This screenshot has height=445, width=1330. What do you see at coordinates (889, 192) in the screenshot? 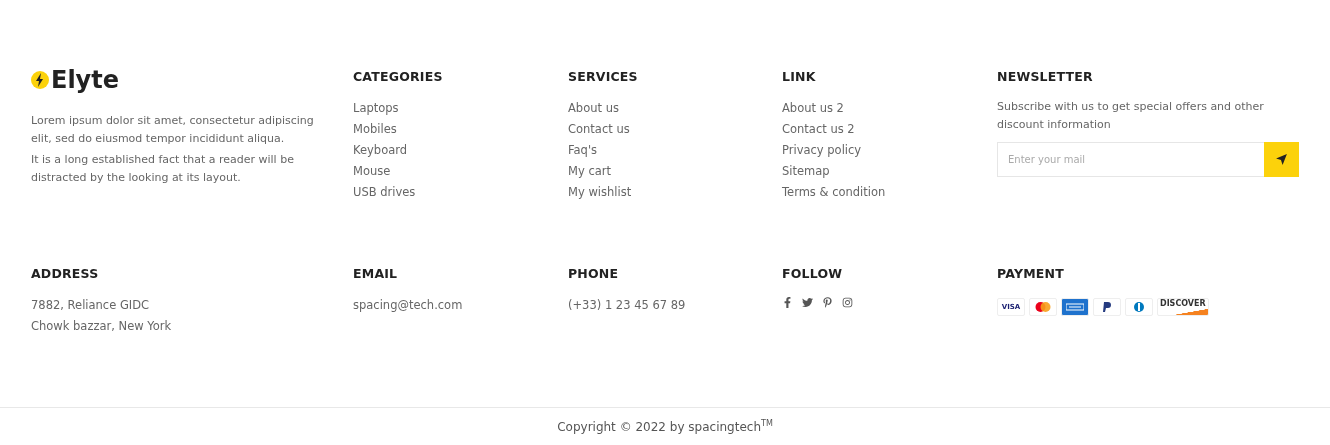
I see `footer-link: Terms & condition` at bounding box center [889, 192].